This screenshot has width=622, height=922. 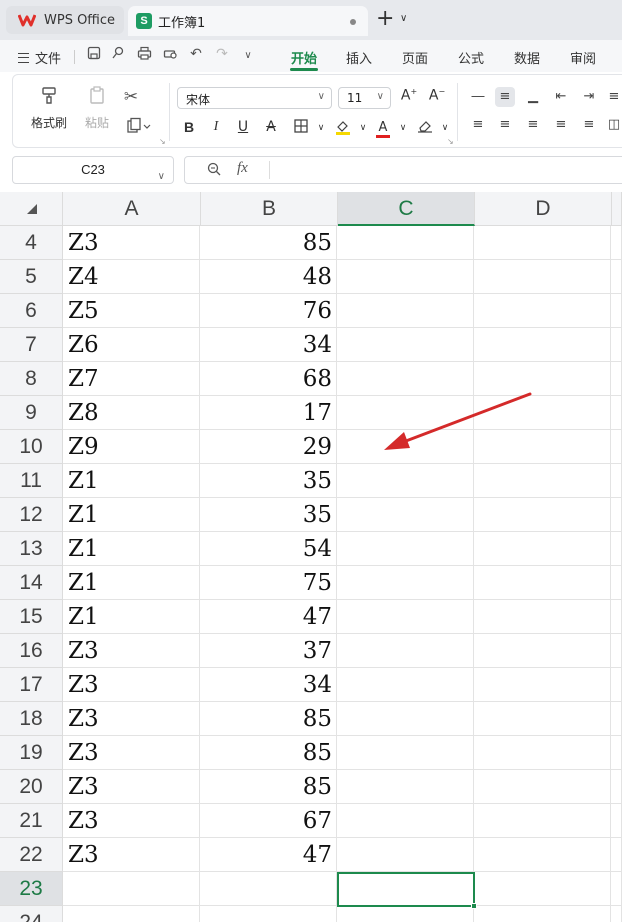 What do you see at coordinates (403, 170) in the screenshot?
I see `formula-bar: fx` at bounding box center [403, 170].